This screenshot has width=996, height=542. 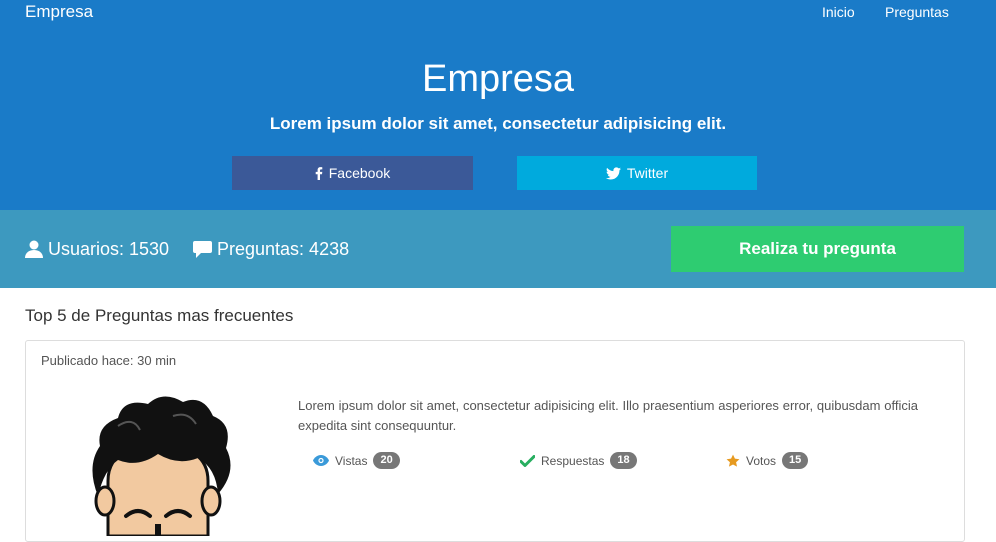 I want to click on answers-label: Respuestas, so click(x=573, y=460).